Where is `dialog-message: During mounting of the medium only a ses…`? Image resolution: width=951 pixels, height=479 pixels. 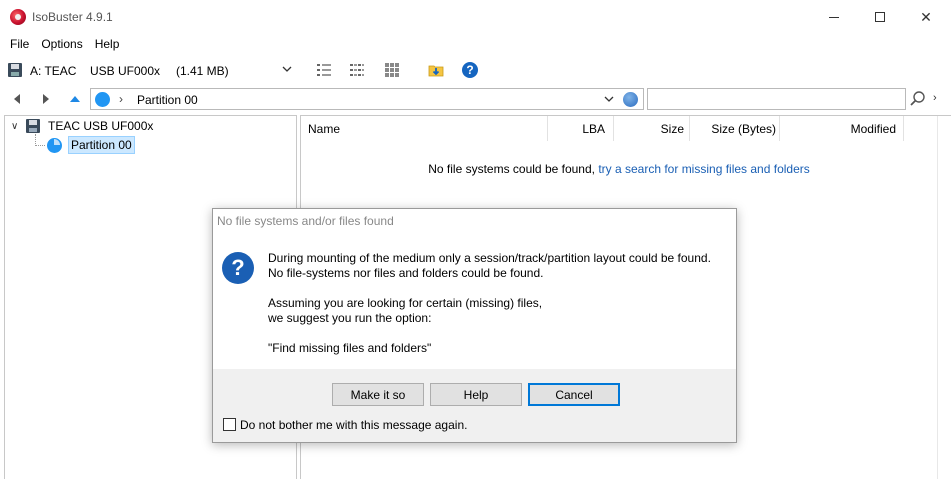
dialog-message: During mounting of the medium only a ses… is located at coordinates (498, 303).